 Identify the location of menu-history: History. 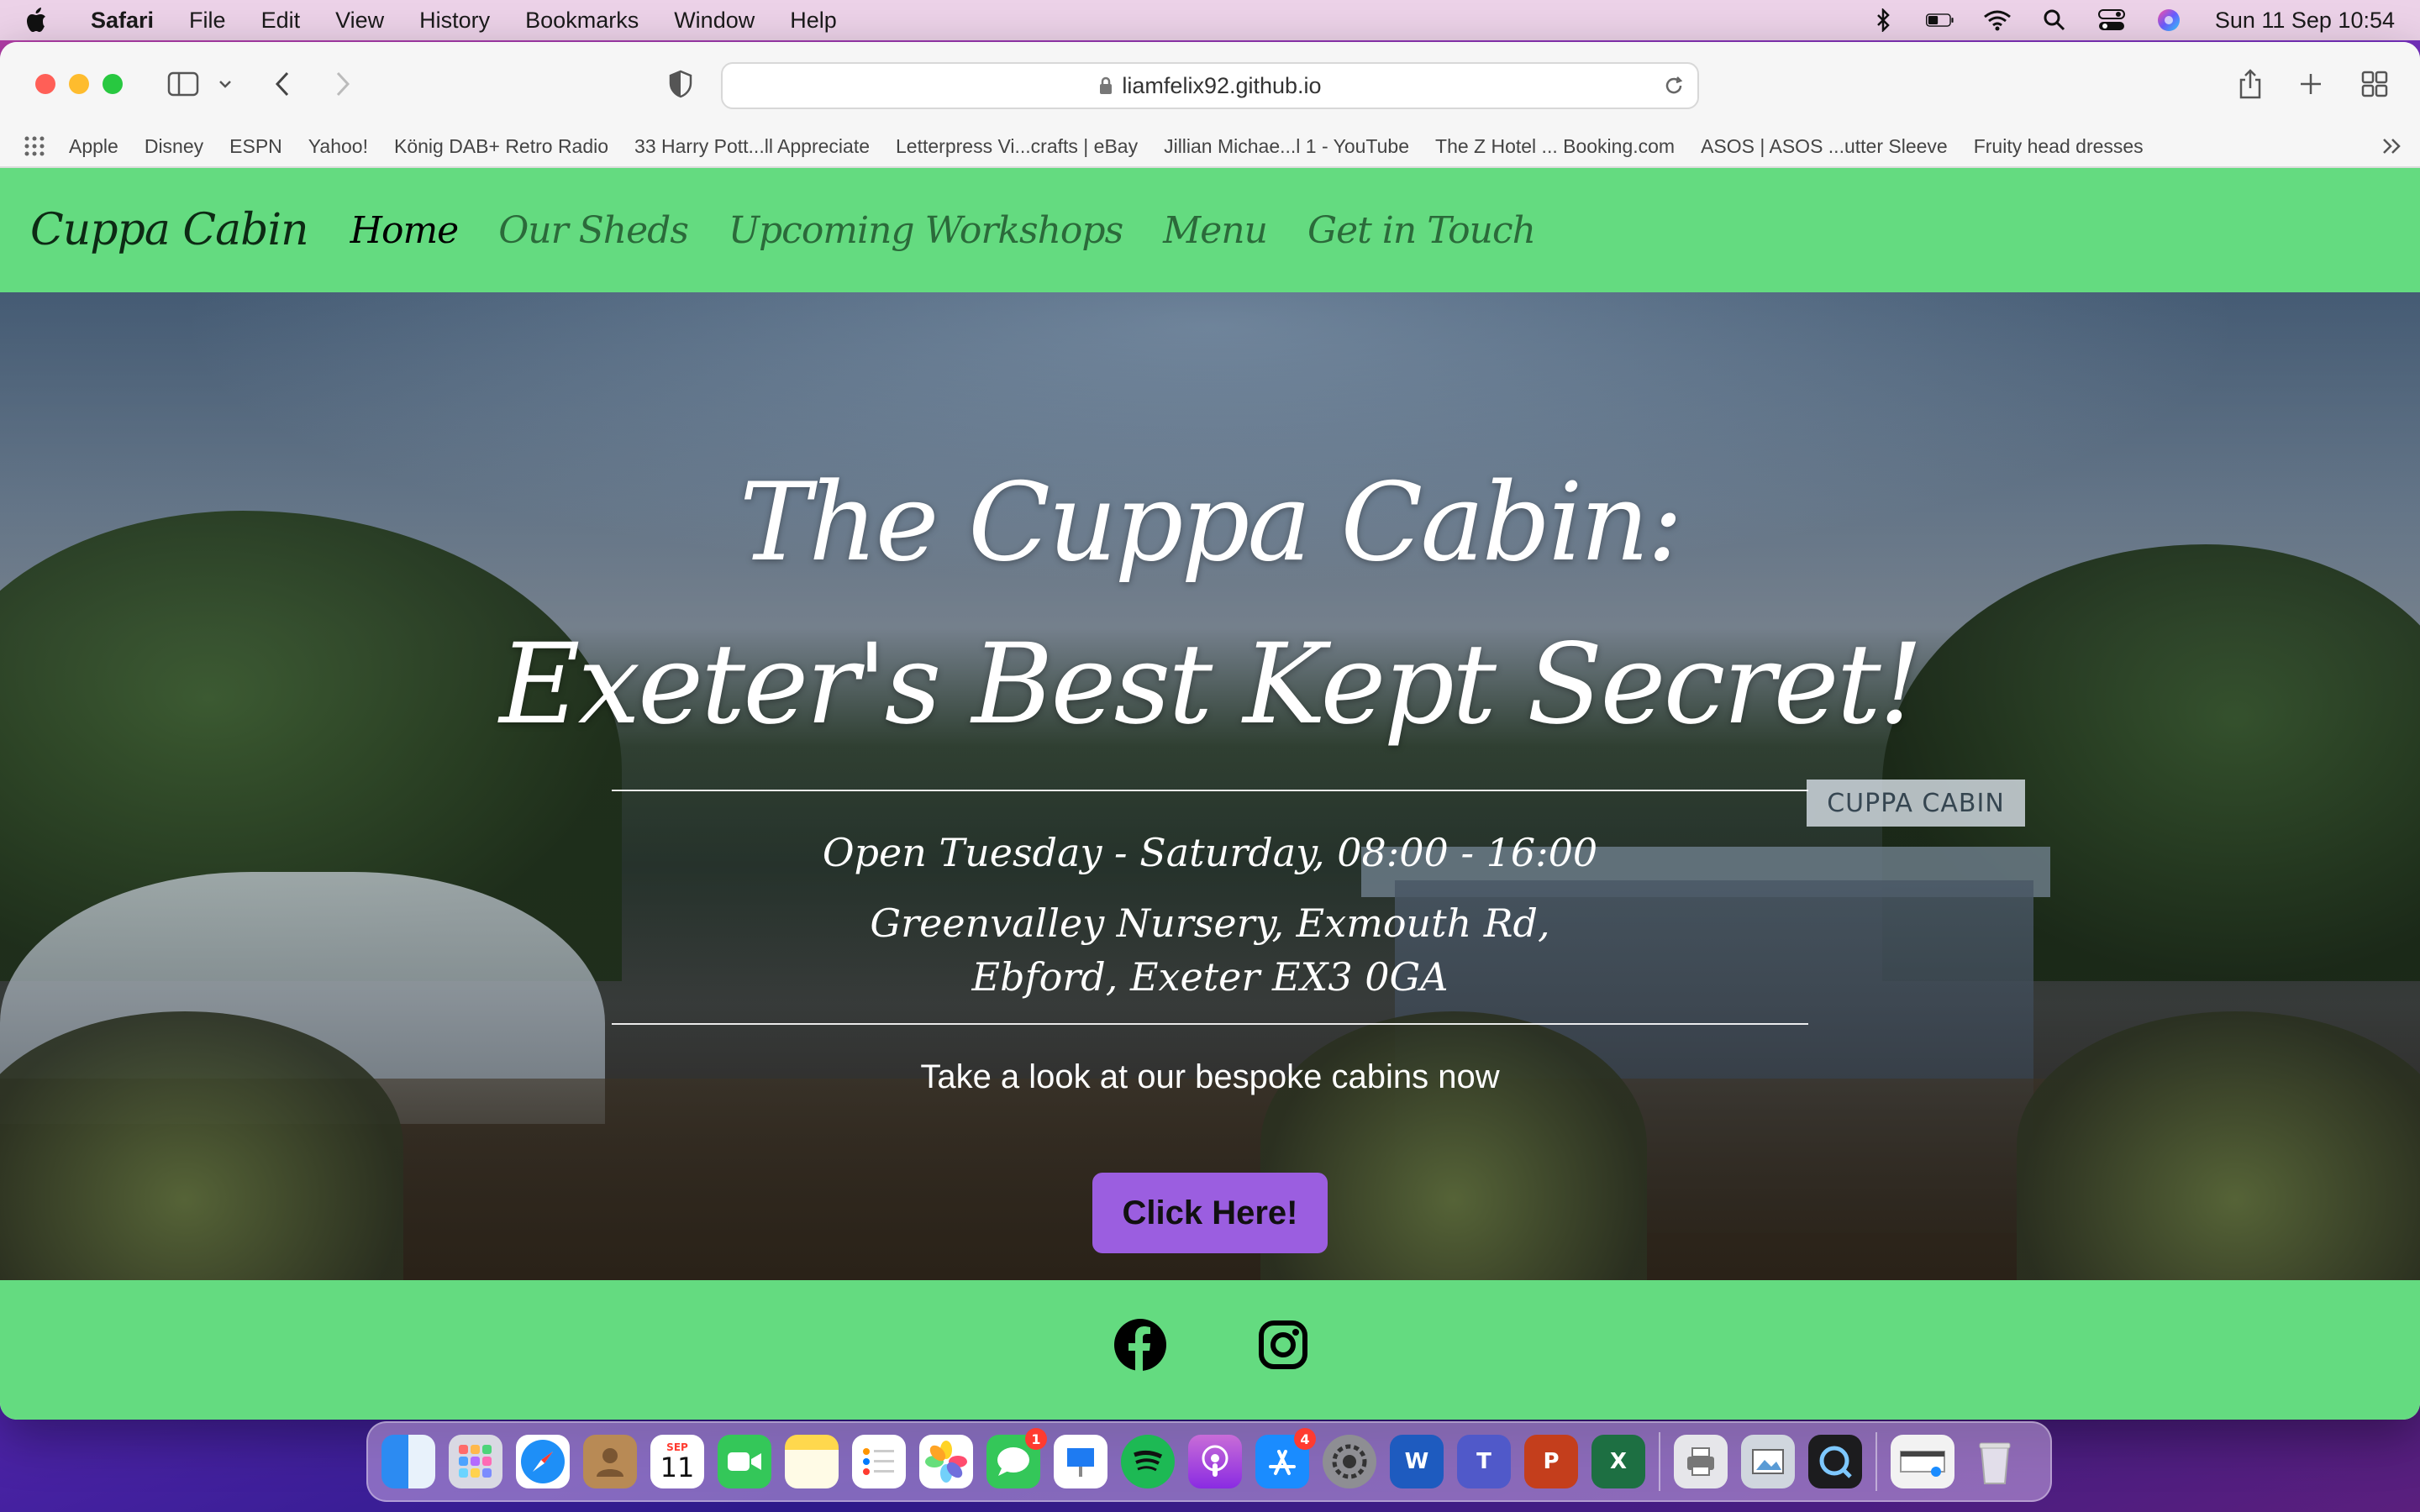
(454, 21).